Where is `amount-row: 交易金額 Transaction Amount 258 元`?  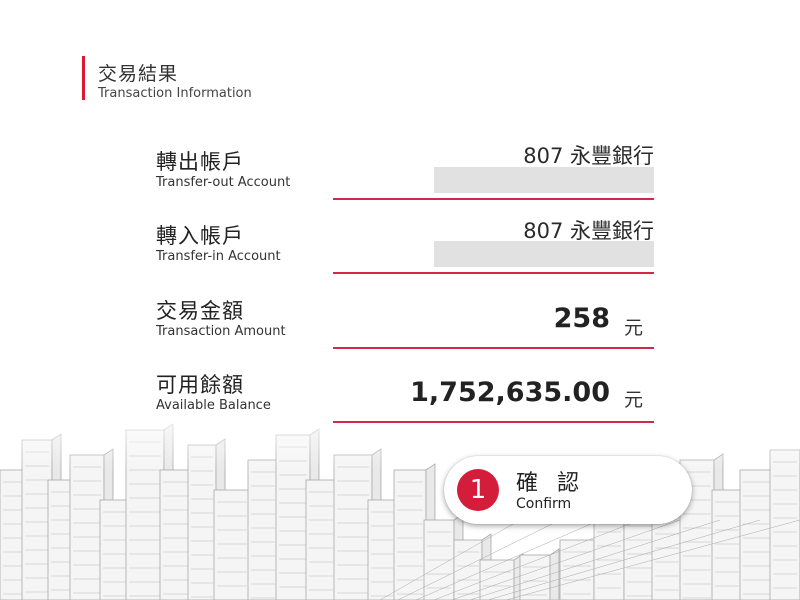 amount-row: 交易金額 Transaction Amount 258 元 is located at coordinates (400, 325).